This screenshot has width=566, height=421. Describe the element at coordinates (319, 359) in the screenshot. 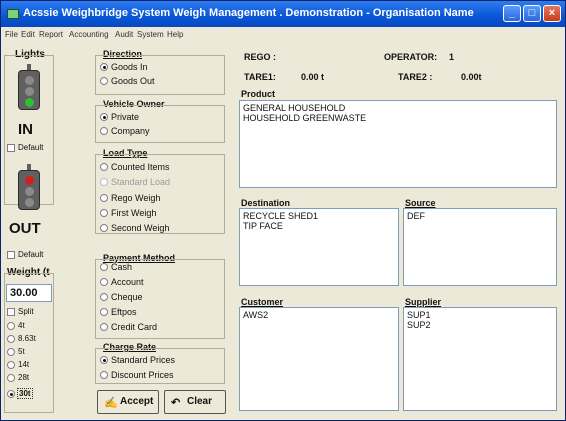

I see `customer-list: AWS2` at that location.